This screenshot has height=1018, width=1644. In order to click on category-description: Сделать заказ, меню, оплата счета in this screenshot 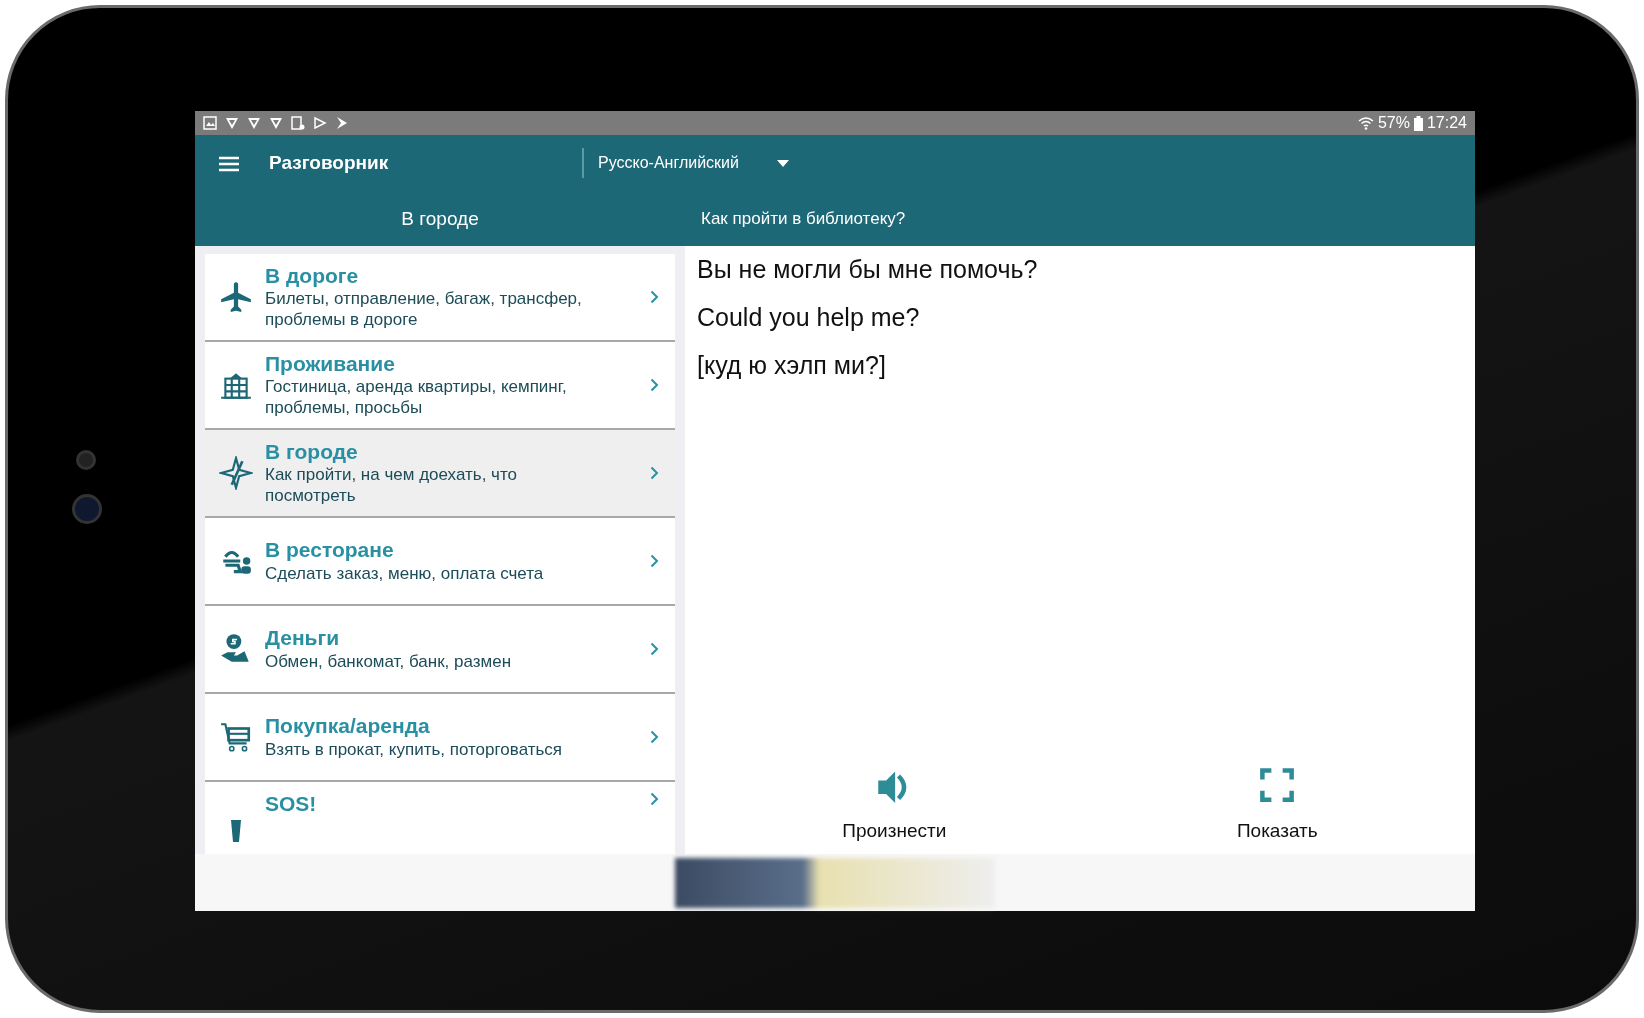, I will do `click(405, 573)`.